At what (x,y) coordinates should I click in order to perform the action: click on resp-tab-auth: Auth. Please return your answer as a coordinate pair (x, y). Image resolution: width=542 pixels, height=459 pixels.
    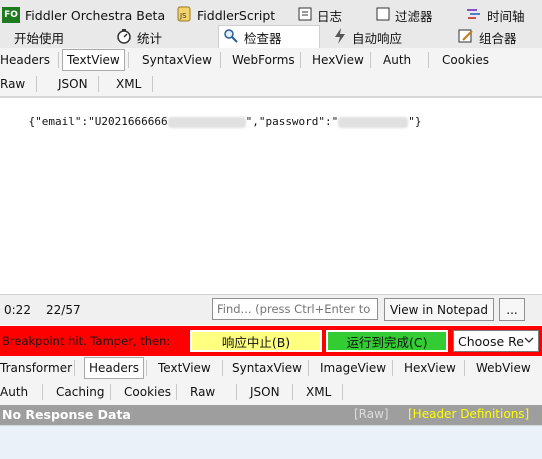
    Looking at the image, I should click on (14, 392).